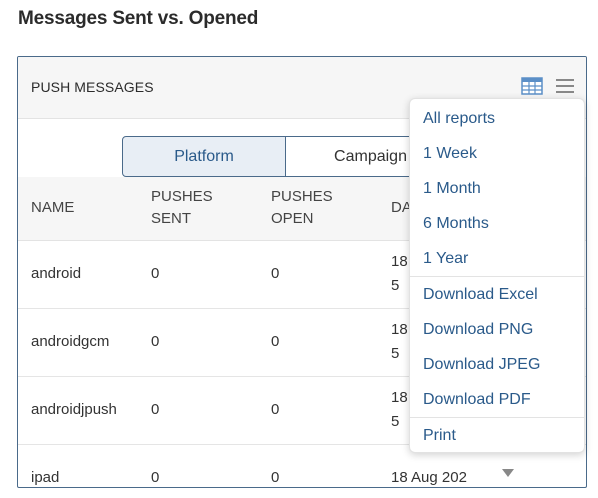 This screenshot has width=598, height=498. What do you see at coordinates (56, 273) in the screenshot?
I see `cell-name: android` at bounding box center [56, 273].